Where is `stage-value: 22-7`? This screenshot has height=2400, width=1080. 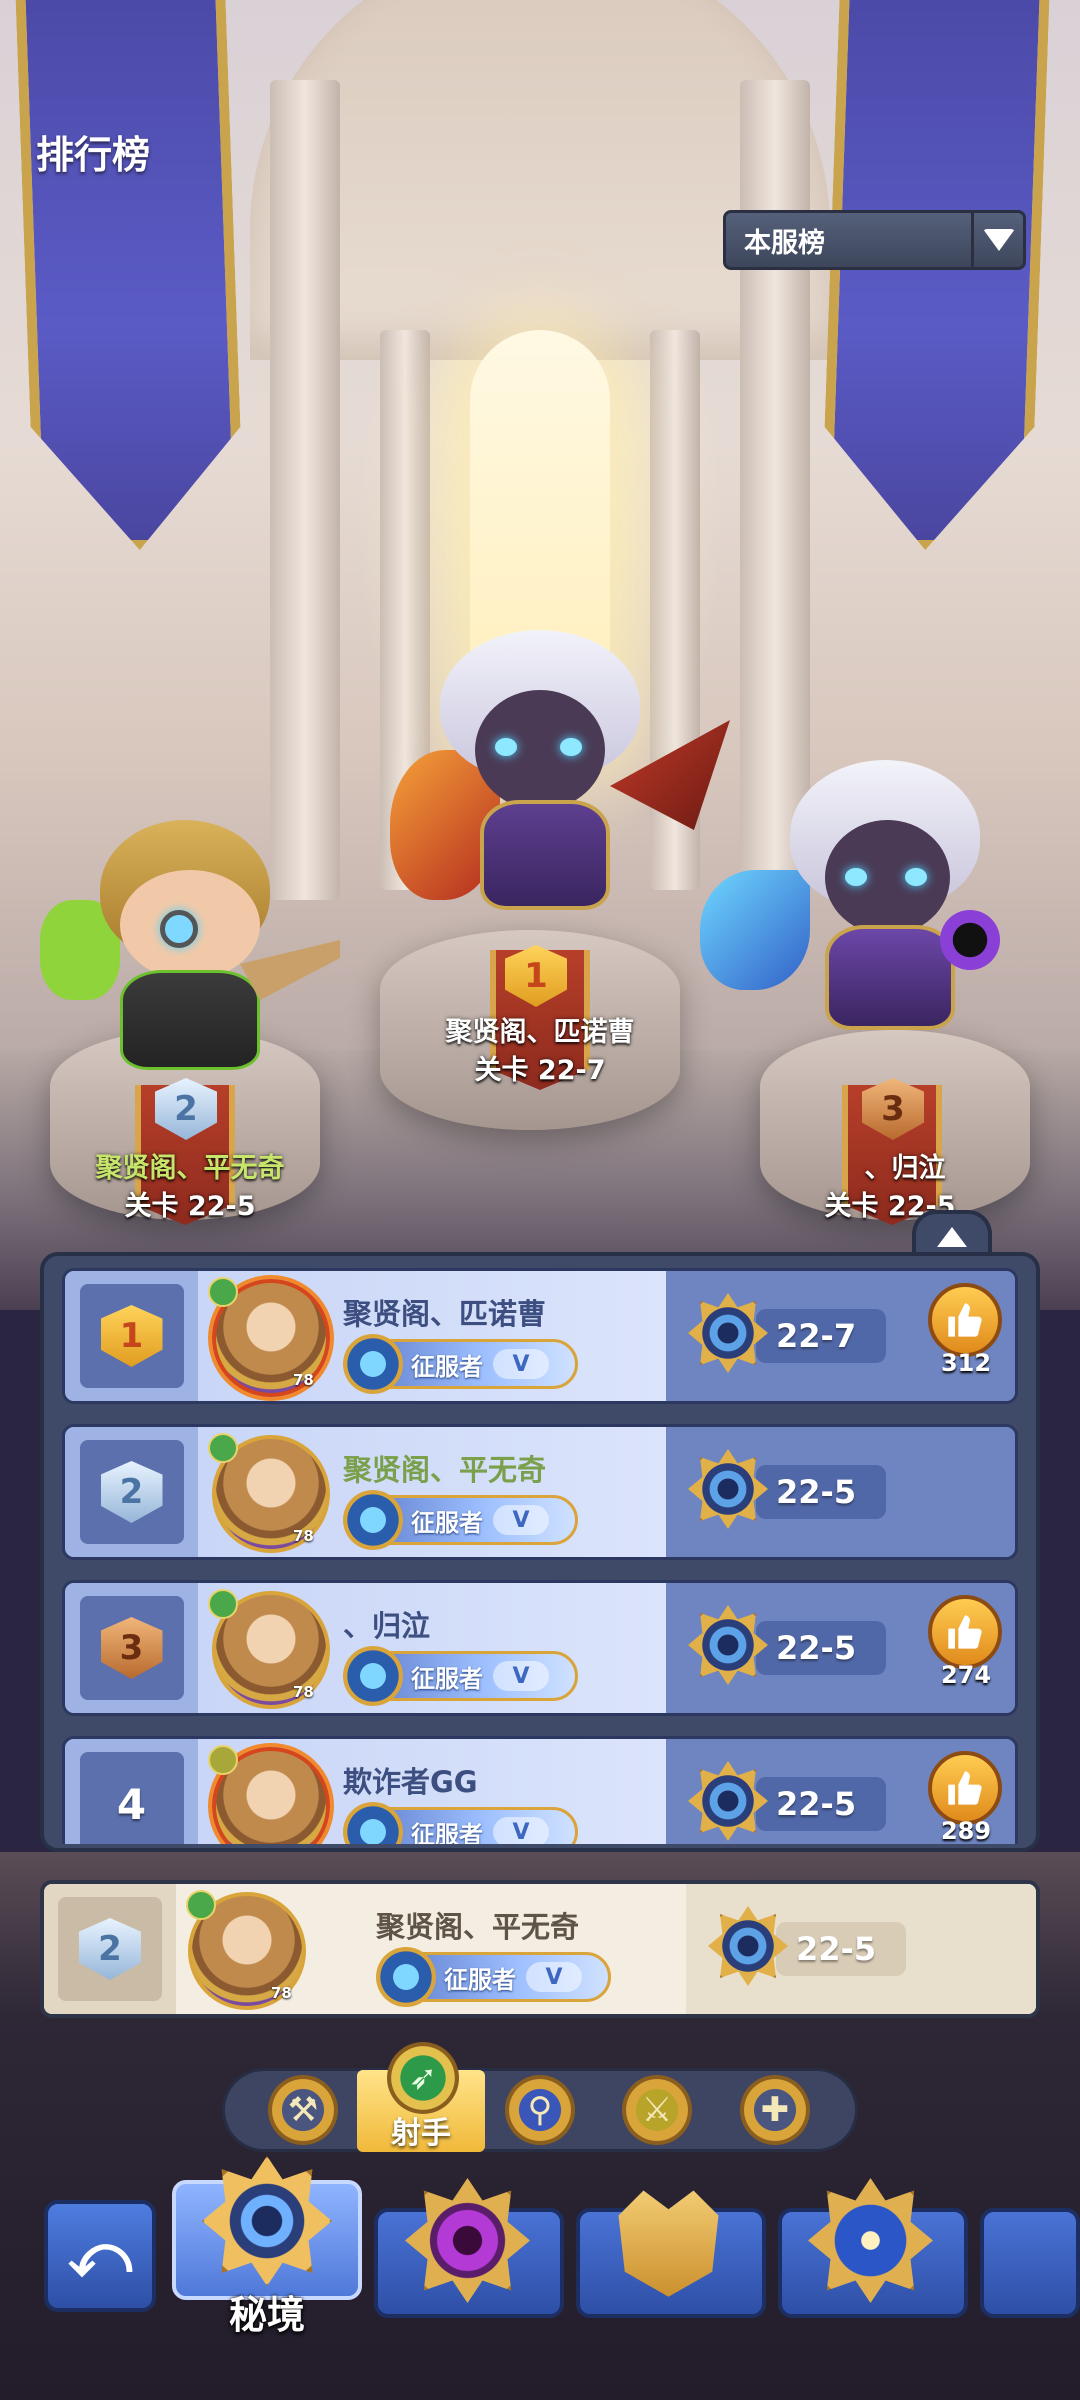
stage-value: 22-7 is located at coordinates (821, 1336).